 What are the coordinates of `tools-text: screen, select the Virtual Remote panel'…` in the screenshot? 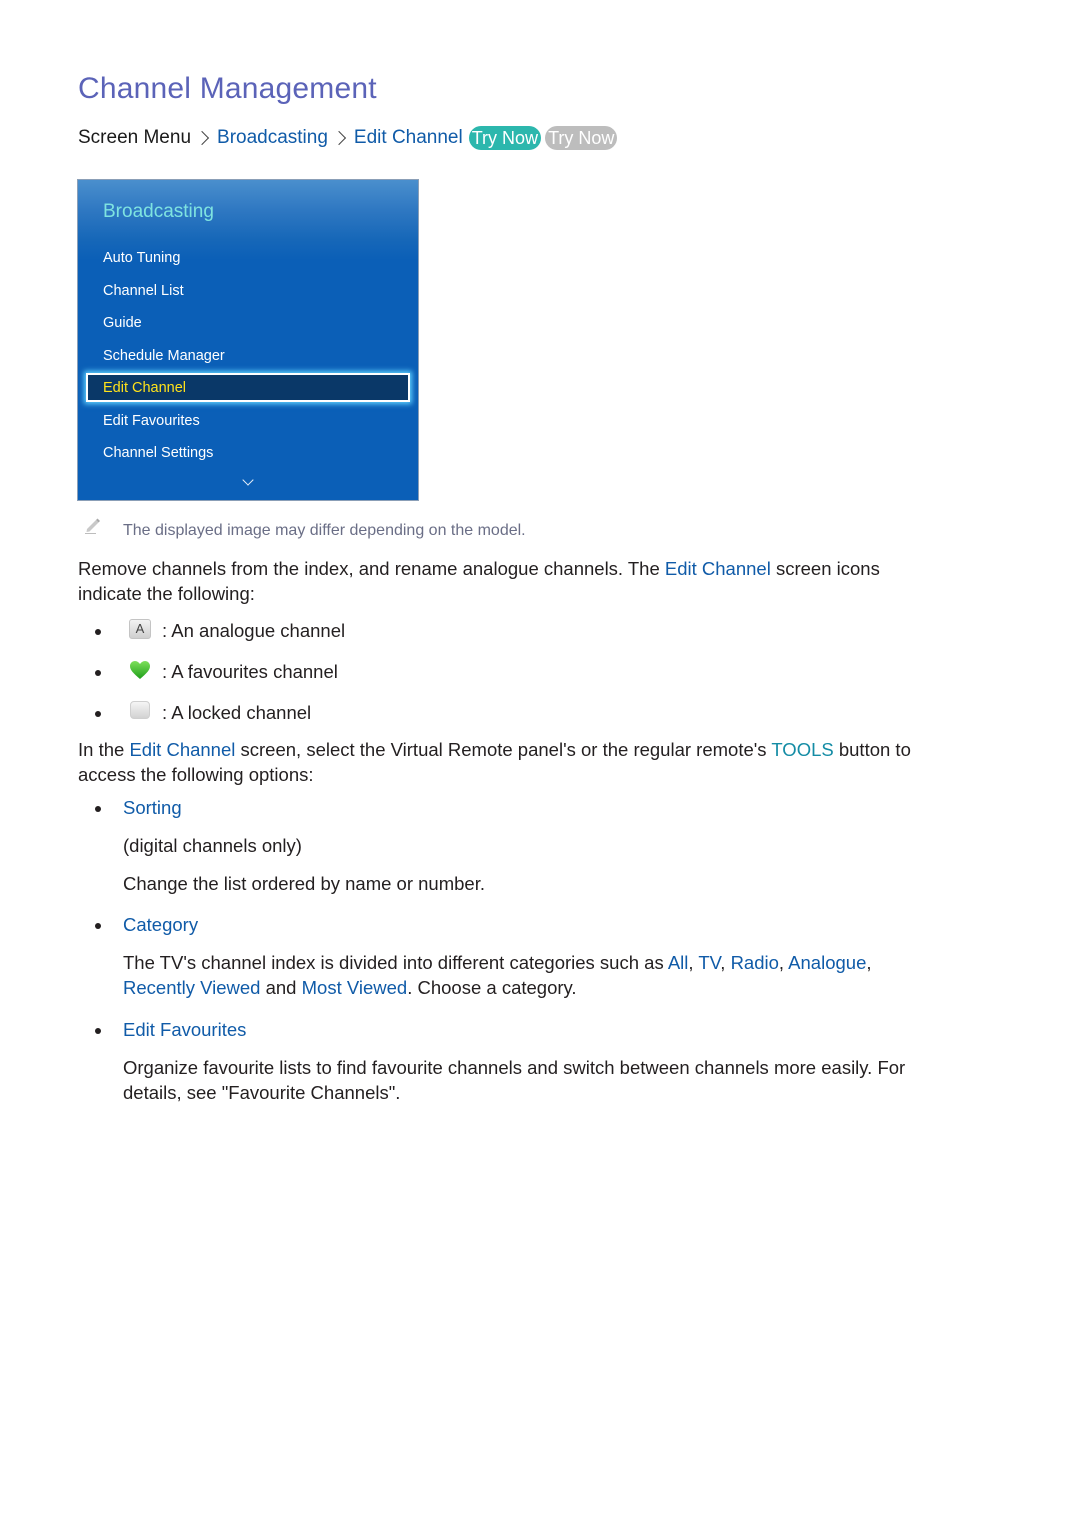 It's located at (503, 749).